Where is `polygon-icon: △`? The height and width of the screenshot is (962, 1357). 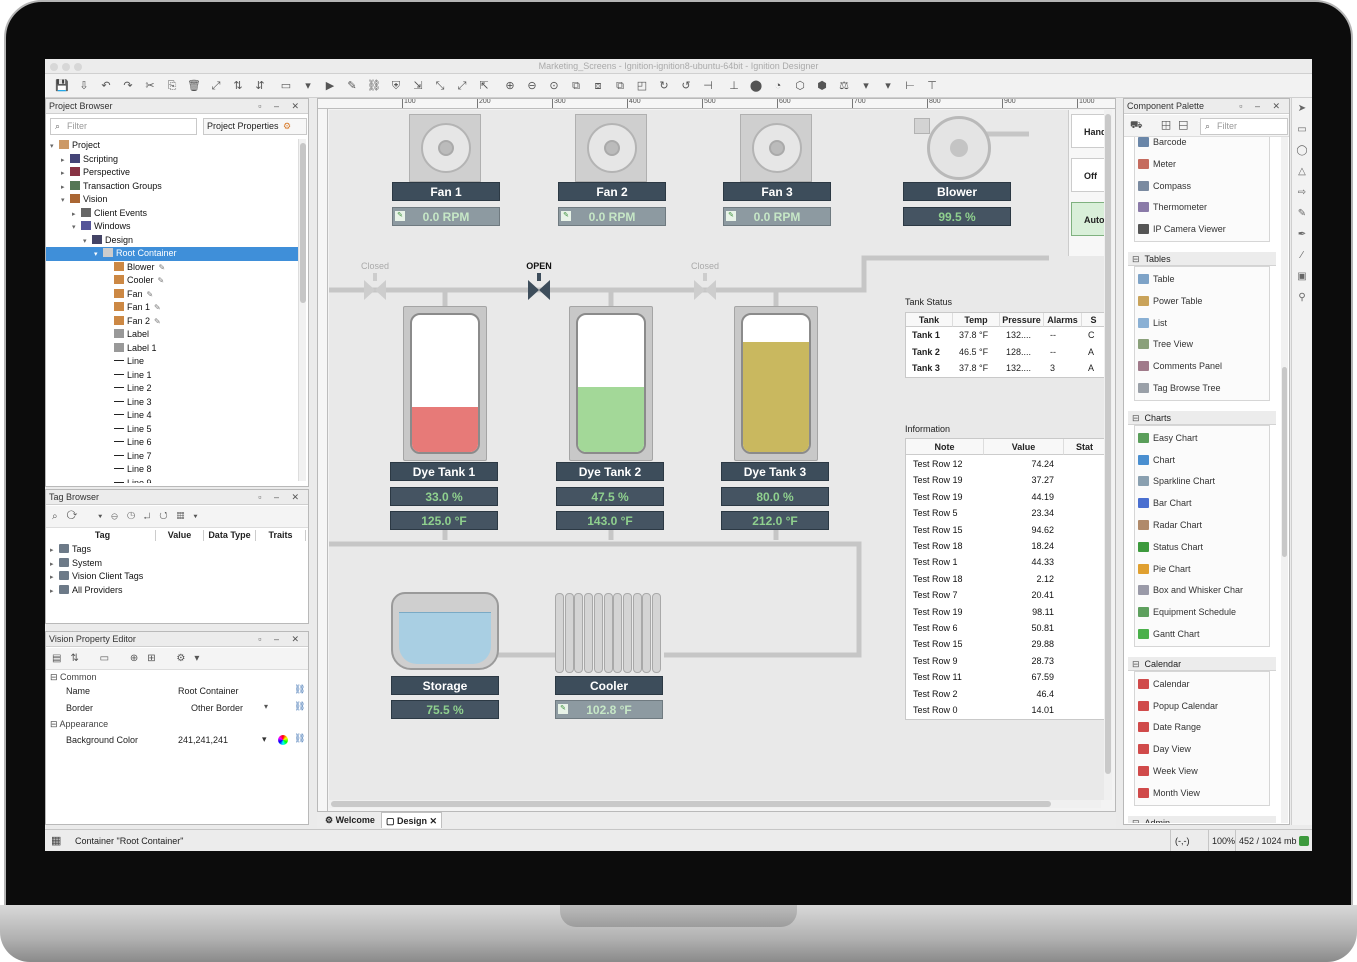
polygon-icon: △ is located at coordinates (1302, 171).